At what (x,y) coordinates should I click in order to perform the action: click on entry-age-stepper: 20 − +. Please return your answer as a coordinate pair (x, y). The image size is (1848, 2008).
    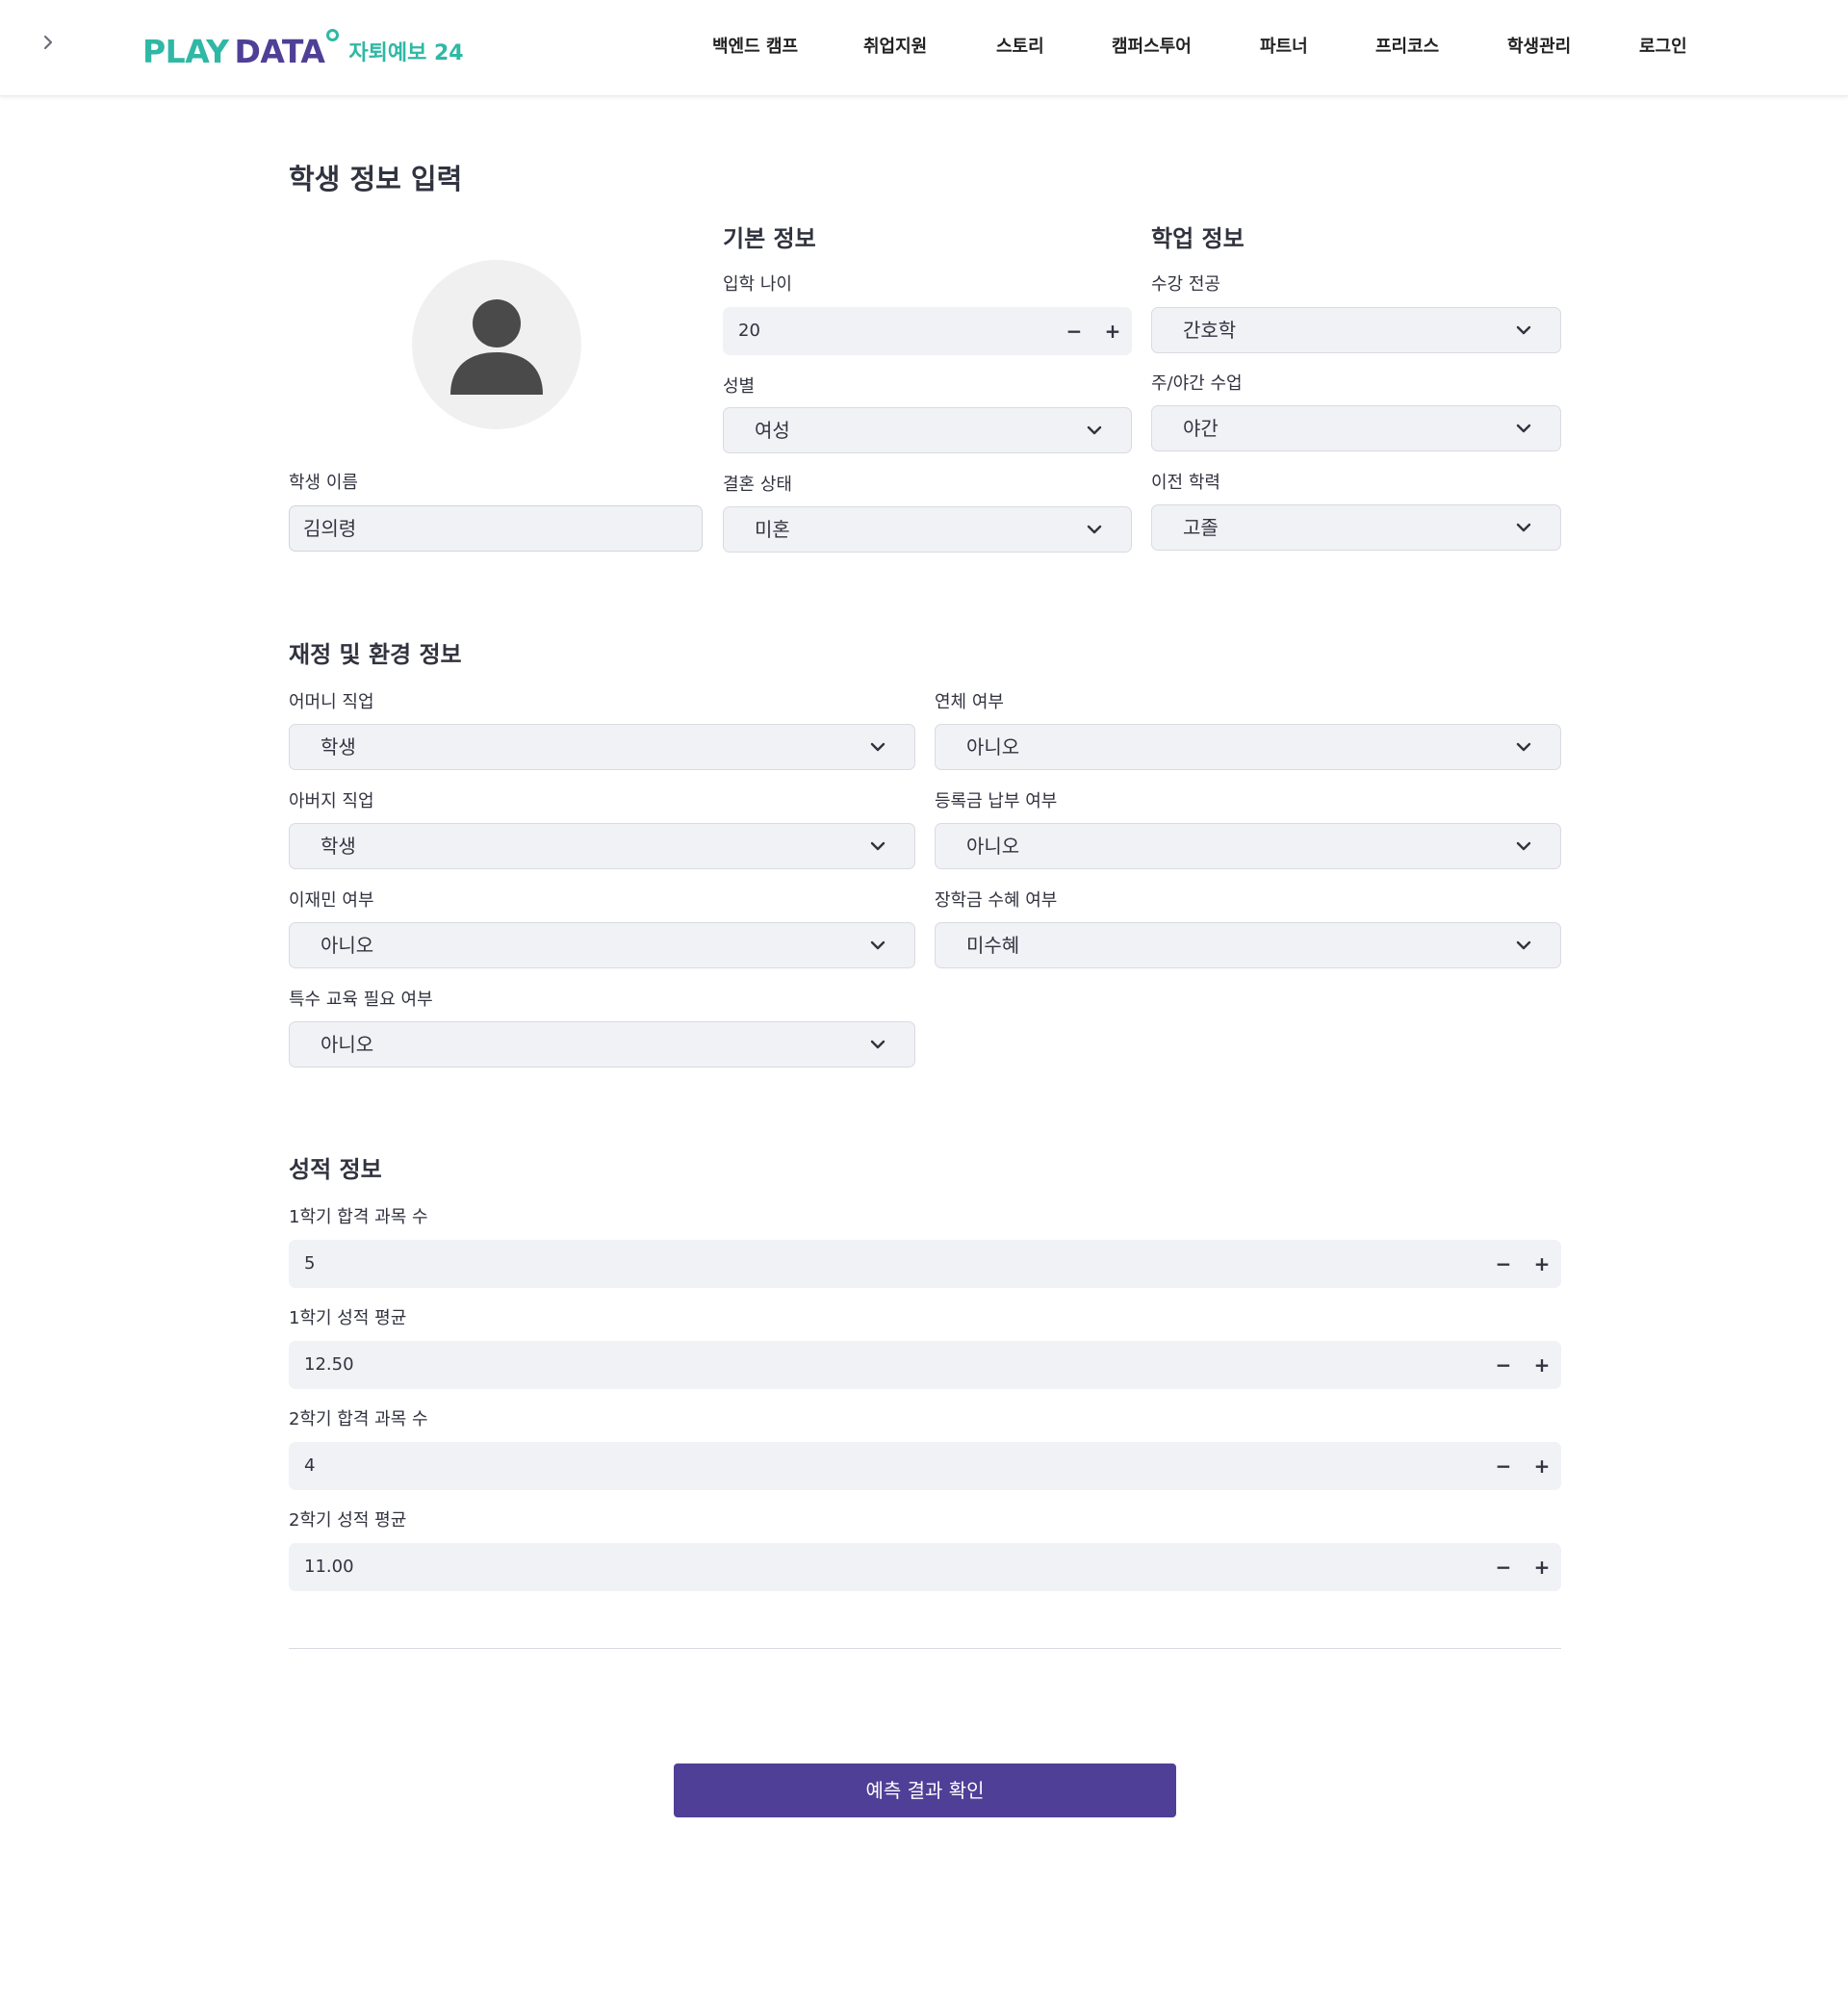
    Looking at the image, I should click on (927, 331).